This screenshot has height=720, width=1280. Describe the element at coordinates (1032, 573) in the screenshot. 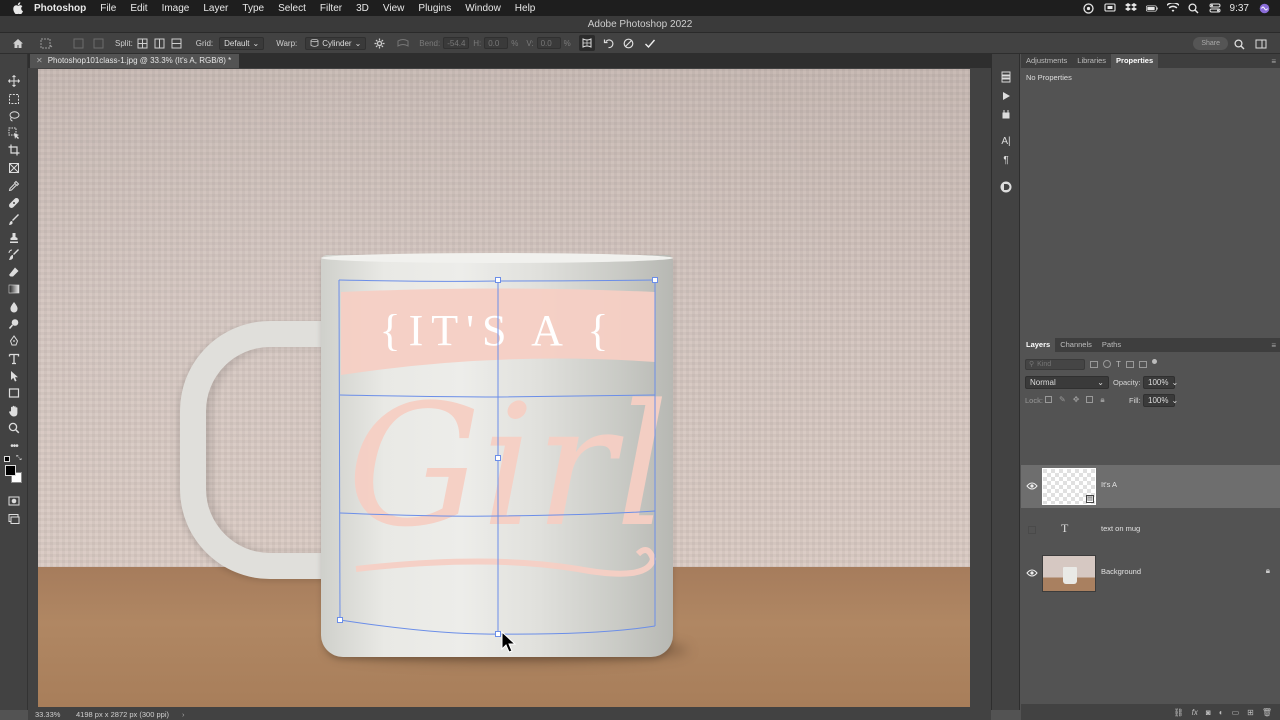

I see `eye-icon` at that location.